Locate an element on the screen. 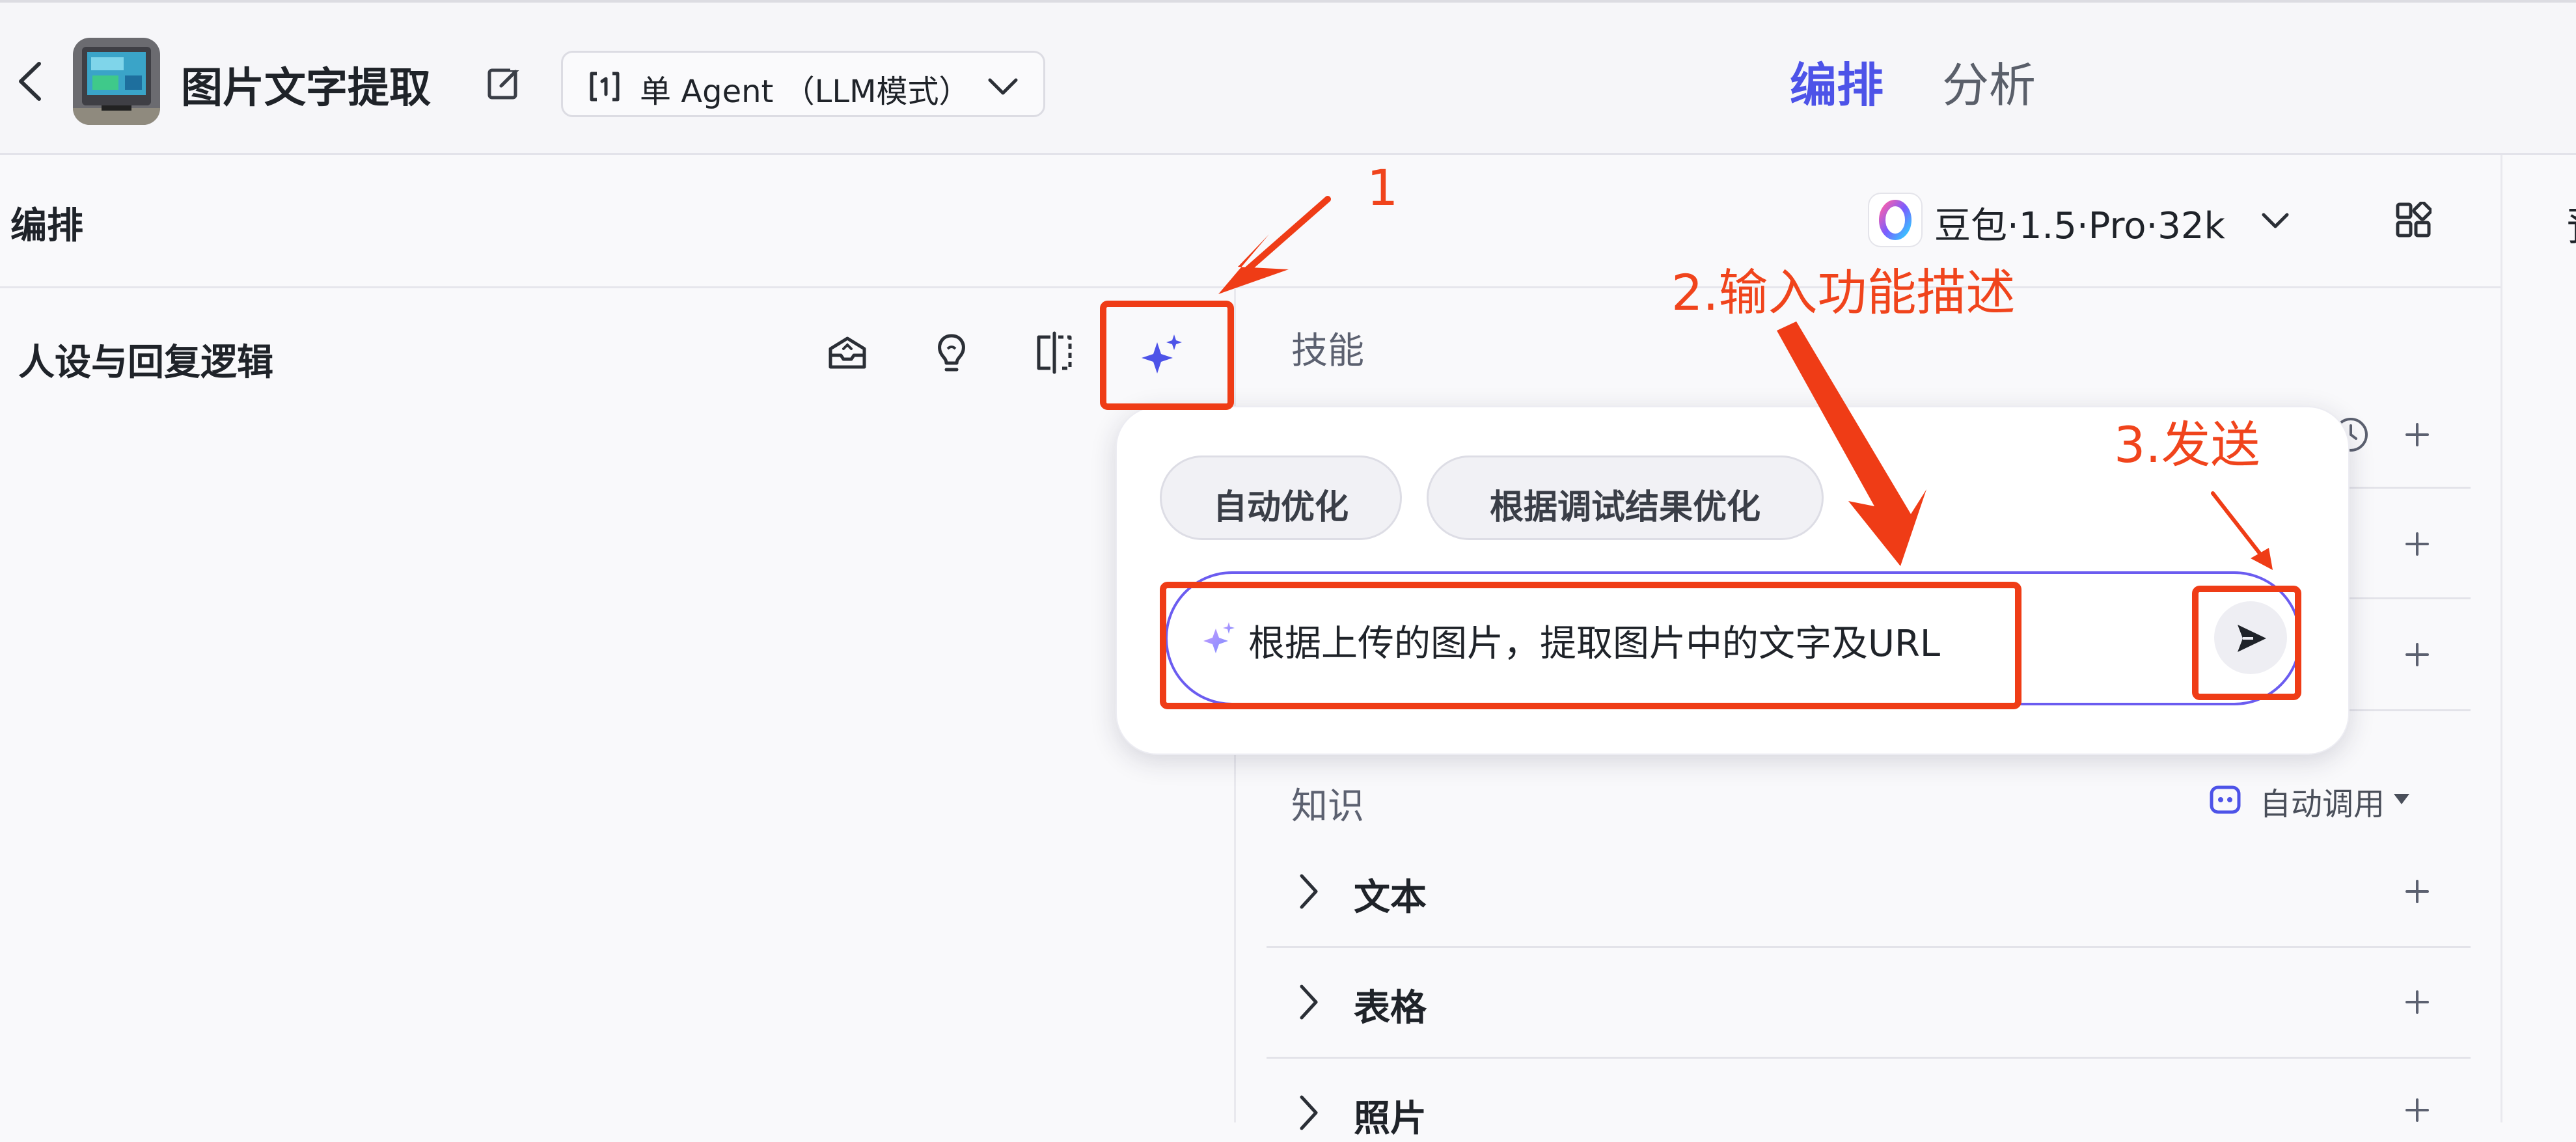 This screenshot has width=2576, height=1142. preview-heading-fragment: 预 is located at coordinates (2571, 223).